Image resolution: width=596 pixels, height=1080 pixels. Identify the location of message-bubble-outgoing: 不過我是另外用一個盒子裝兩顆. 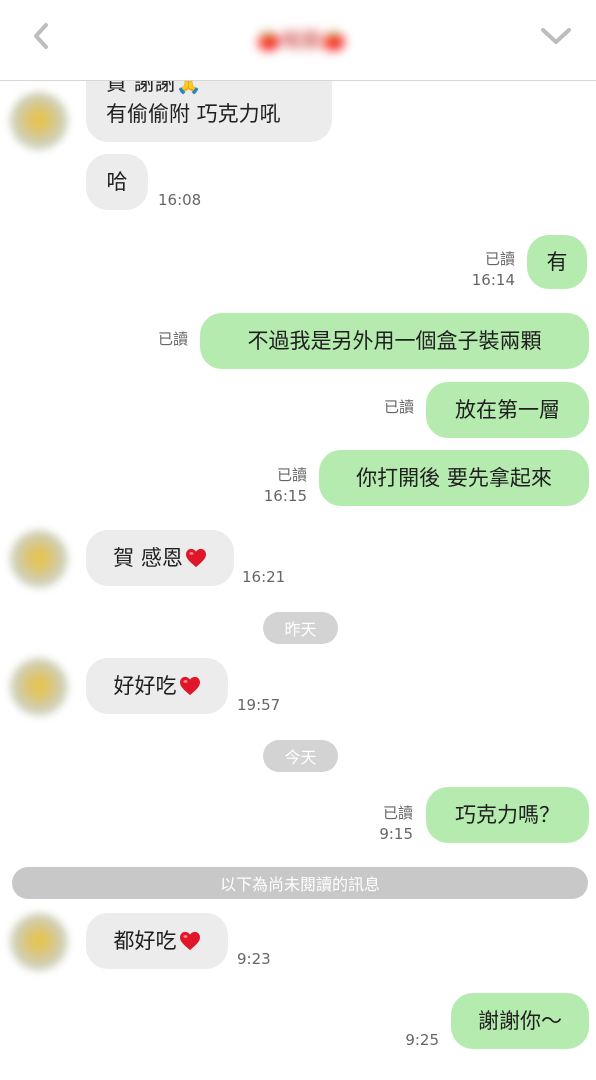
(394, 341).